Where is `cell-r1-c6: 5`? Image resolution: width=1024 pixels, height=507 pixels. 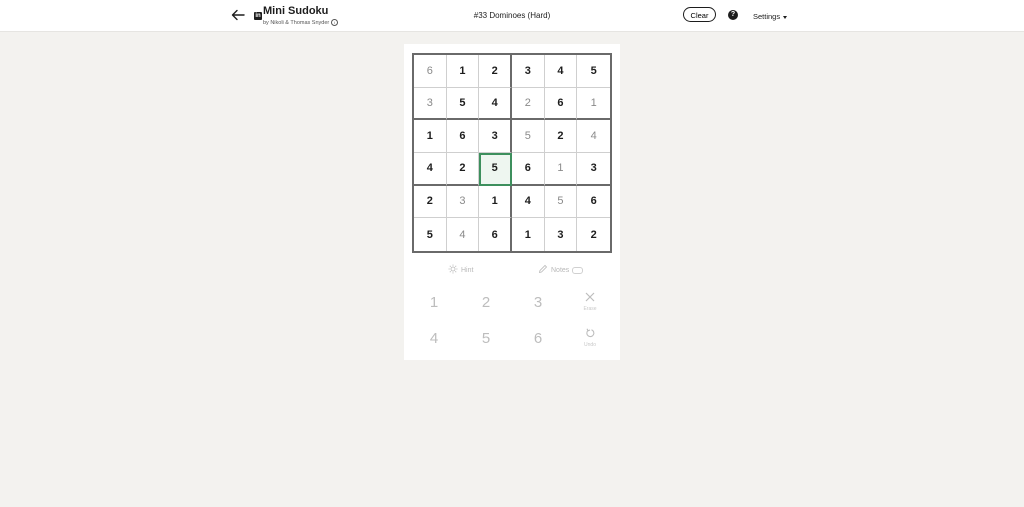
cell-r1-c6: 5 is located at coordinates (593, 71).